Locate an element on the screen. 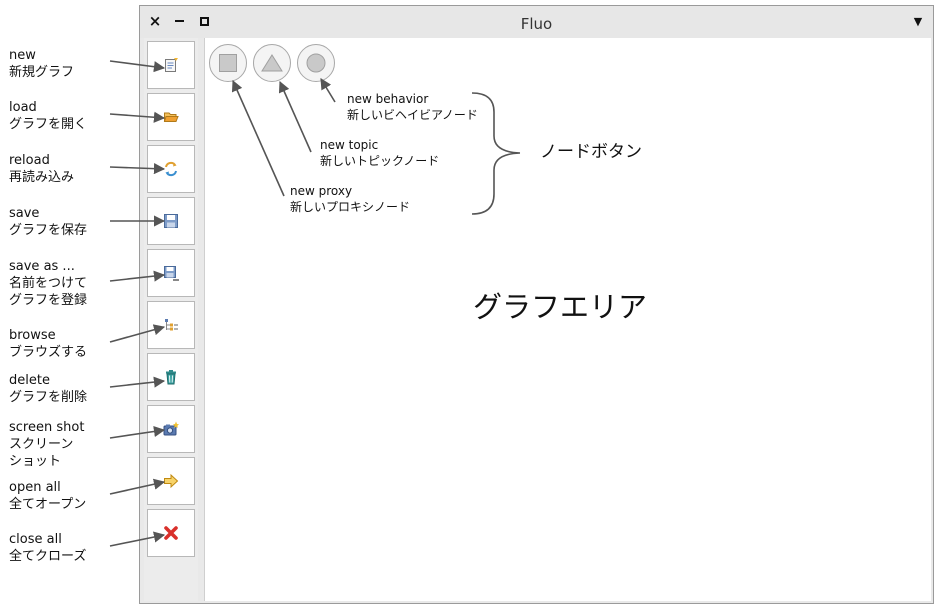  annotation-reload: reload 再読み込み is located at coordinates (42, 169).